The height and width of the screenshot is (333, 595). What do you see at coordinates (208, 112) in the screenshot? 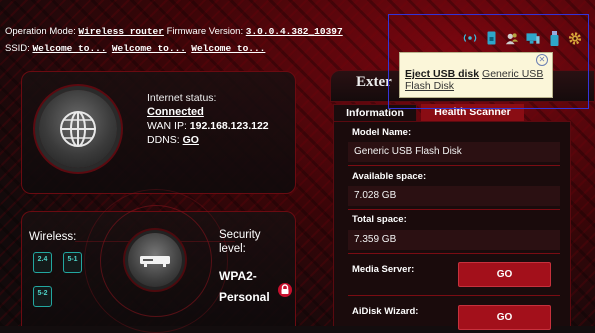
I see `internet-status-link: Connected` at bounding box center [208, 112].